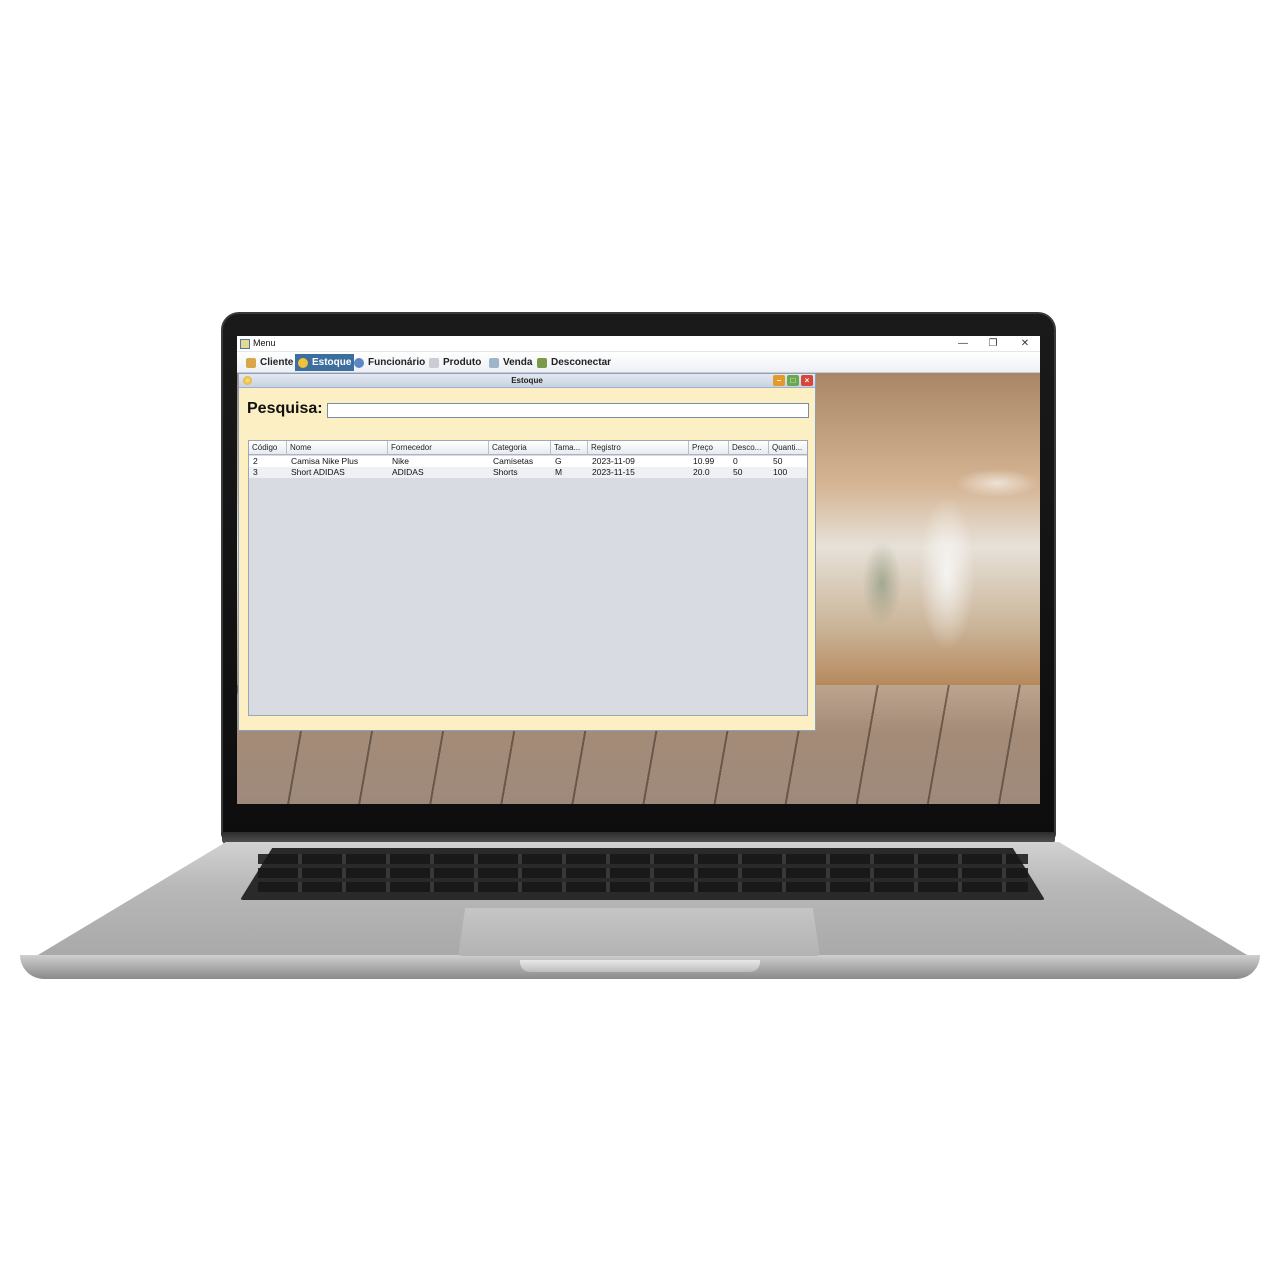 This screenshot has height=1280, width=1280. Describe the element at coordinates (513, 461) in the screenshot. I see `table-cell: Camisetas` at that location.